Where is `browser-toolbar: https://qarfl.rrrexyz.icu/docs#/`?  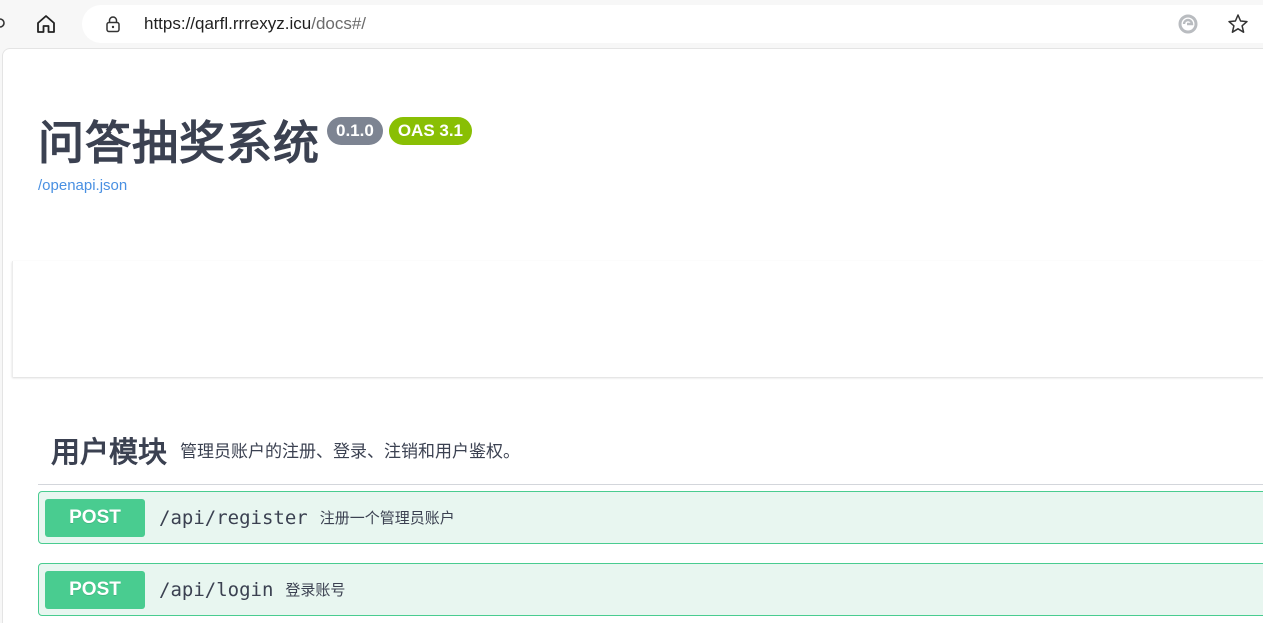 browser-toolbar: https://qarfl.rrrexyz.icu/docs#/ is located at coordinates (631, 24).